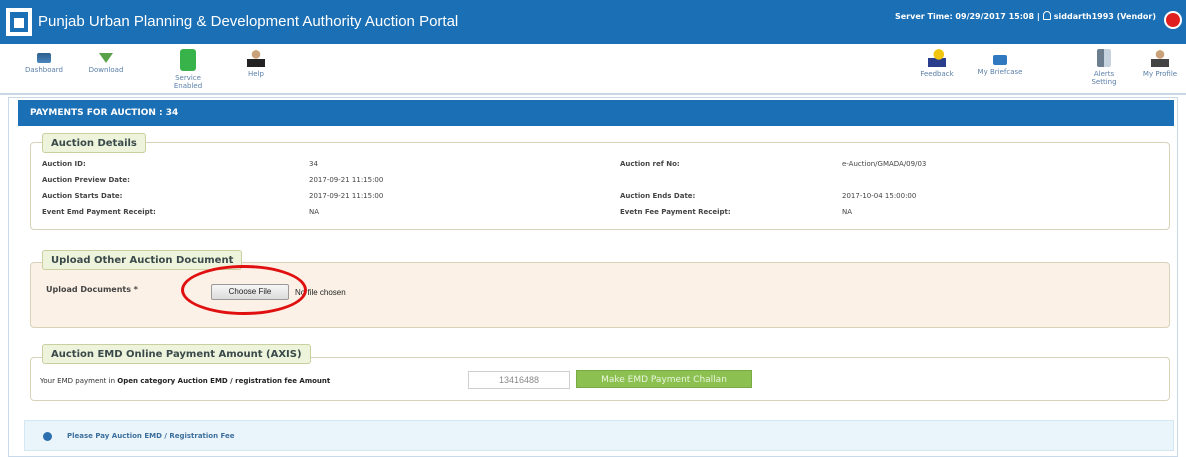 The width and height of the screenshot is (1186, 457). Describe the element at coordinates (847, 212) in the screenshot. I see `fee-receipt-value: NA` at that location.